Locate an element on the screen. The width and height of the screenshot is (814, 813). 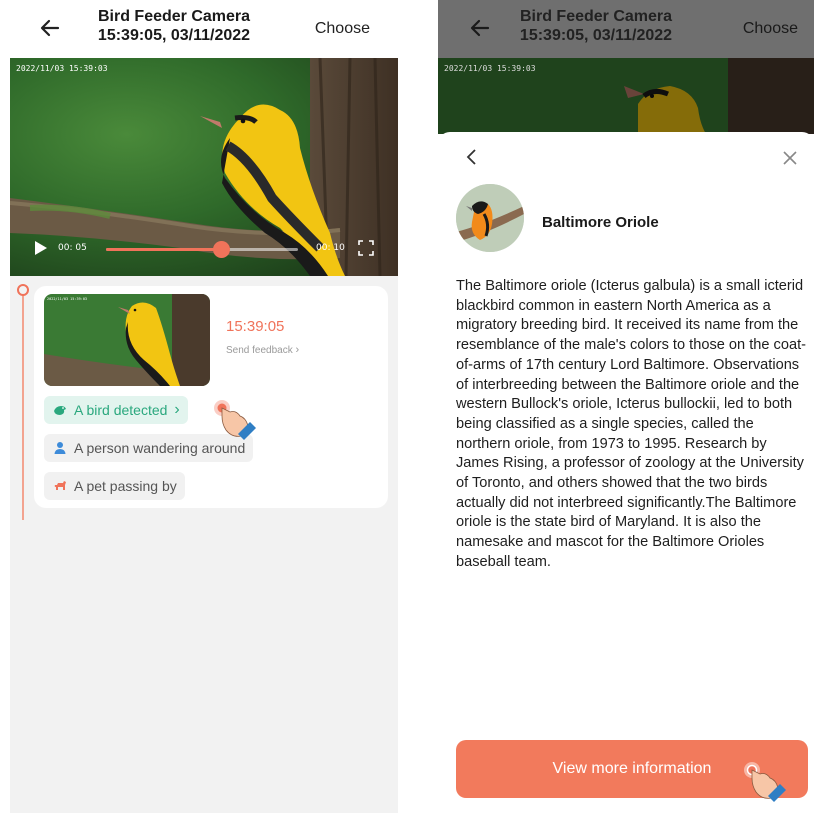
current-time: 00: 05 is located at coordinates (72, 248).